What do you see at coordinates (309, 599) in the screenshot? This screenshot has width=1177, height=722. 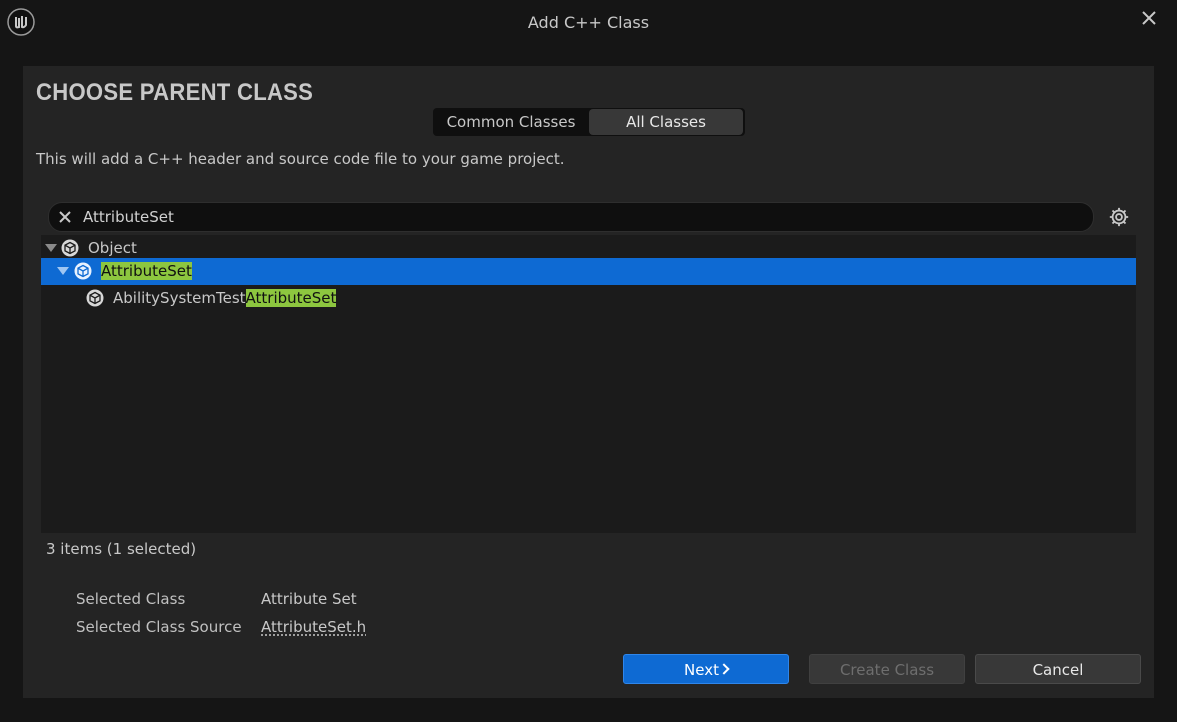 I see `selected-class-value: Attribute Set` at bounding box center [309, 599].